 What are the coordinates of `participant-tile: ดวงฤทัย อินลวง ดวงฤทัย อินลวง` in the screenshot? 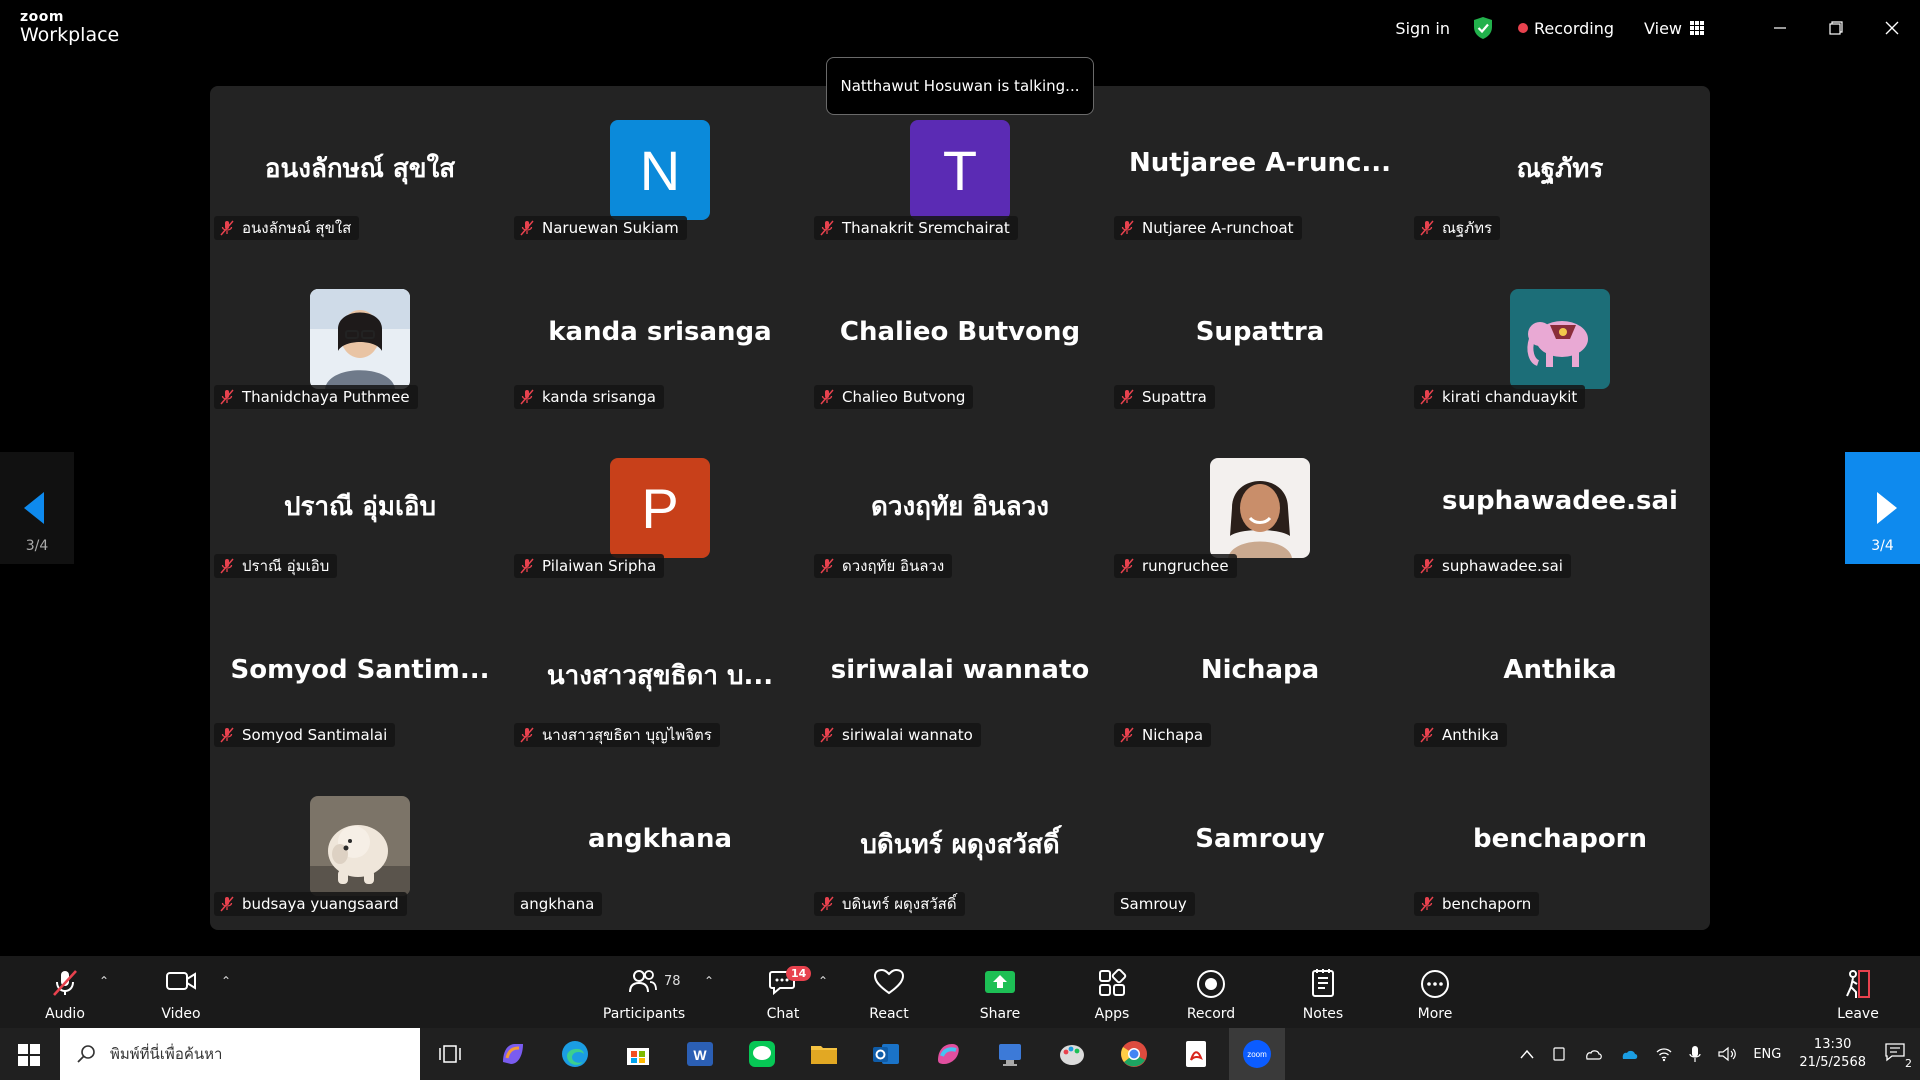 It's located at (960, 508).